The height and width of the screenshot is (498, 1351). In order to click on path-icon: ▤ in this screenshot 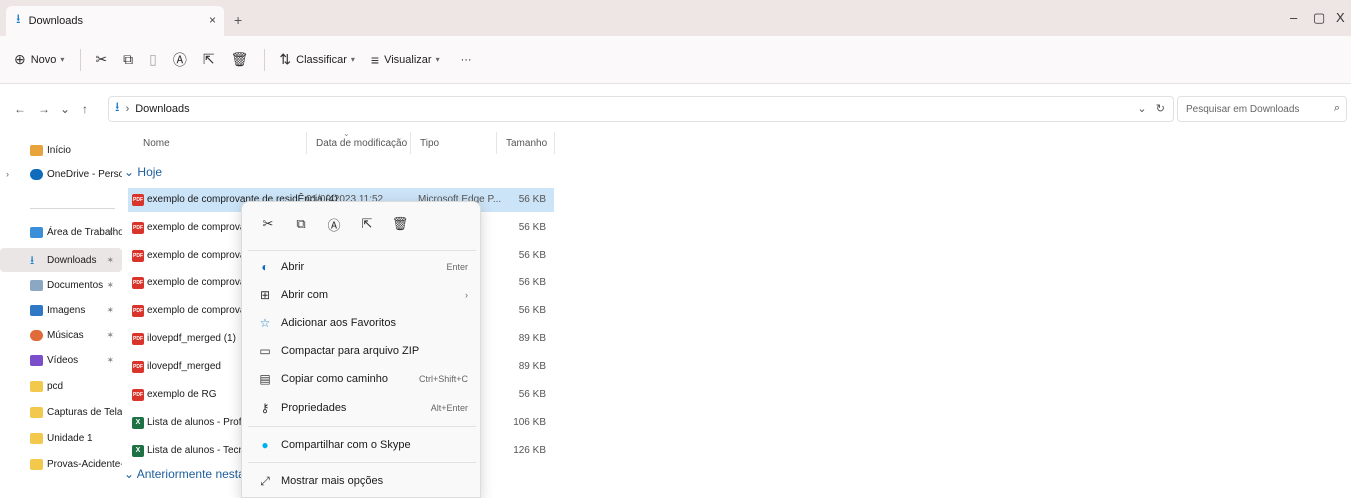, I will do `click(265, 379)`.